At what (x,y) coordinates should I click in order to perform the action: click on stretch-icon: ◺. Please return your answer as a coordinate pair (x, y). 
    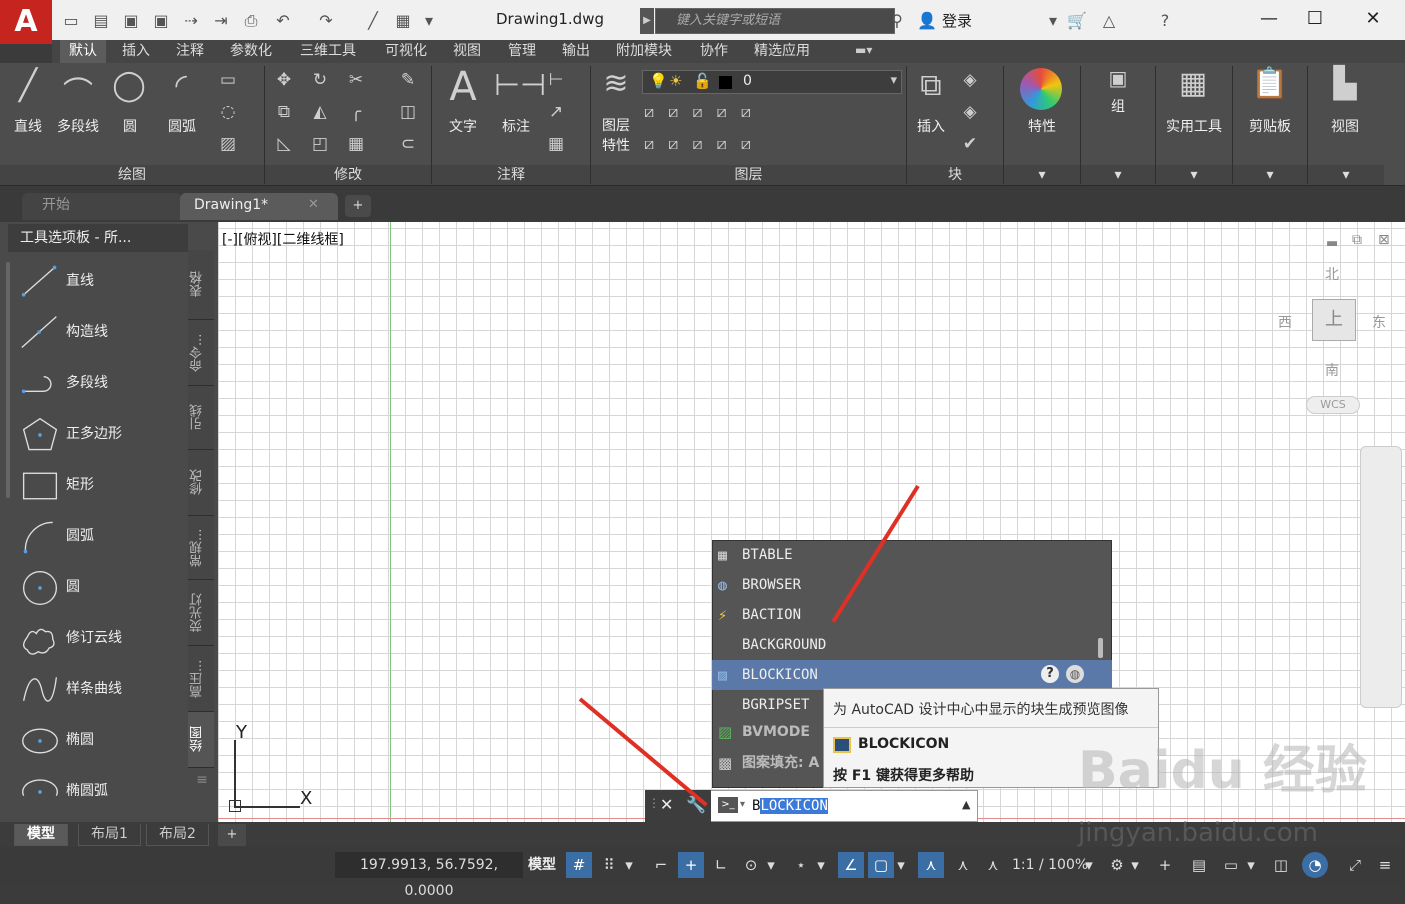
    Looking at the image, I should click on (284, 144).